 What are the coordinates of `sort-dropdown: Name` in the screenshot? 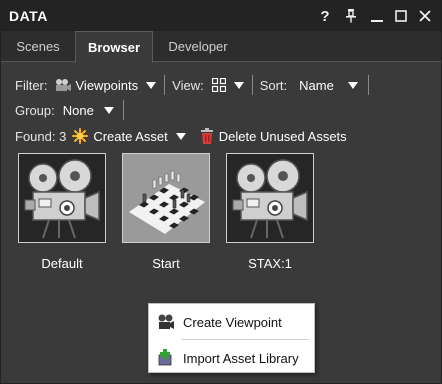 It's located at (328, 85).